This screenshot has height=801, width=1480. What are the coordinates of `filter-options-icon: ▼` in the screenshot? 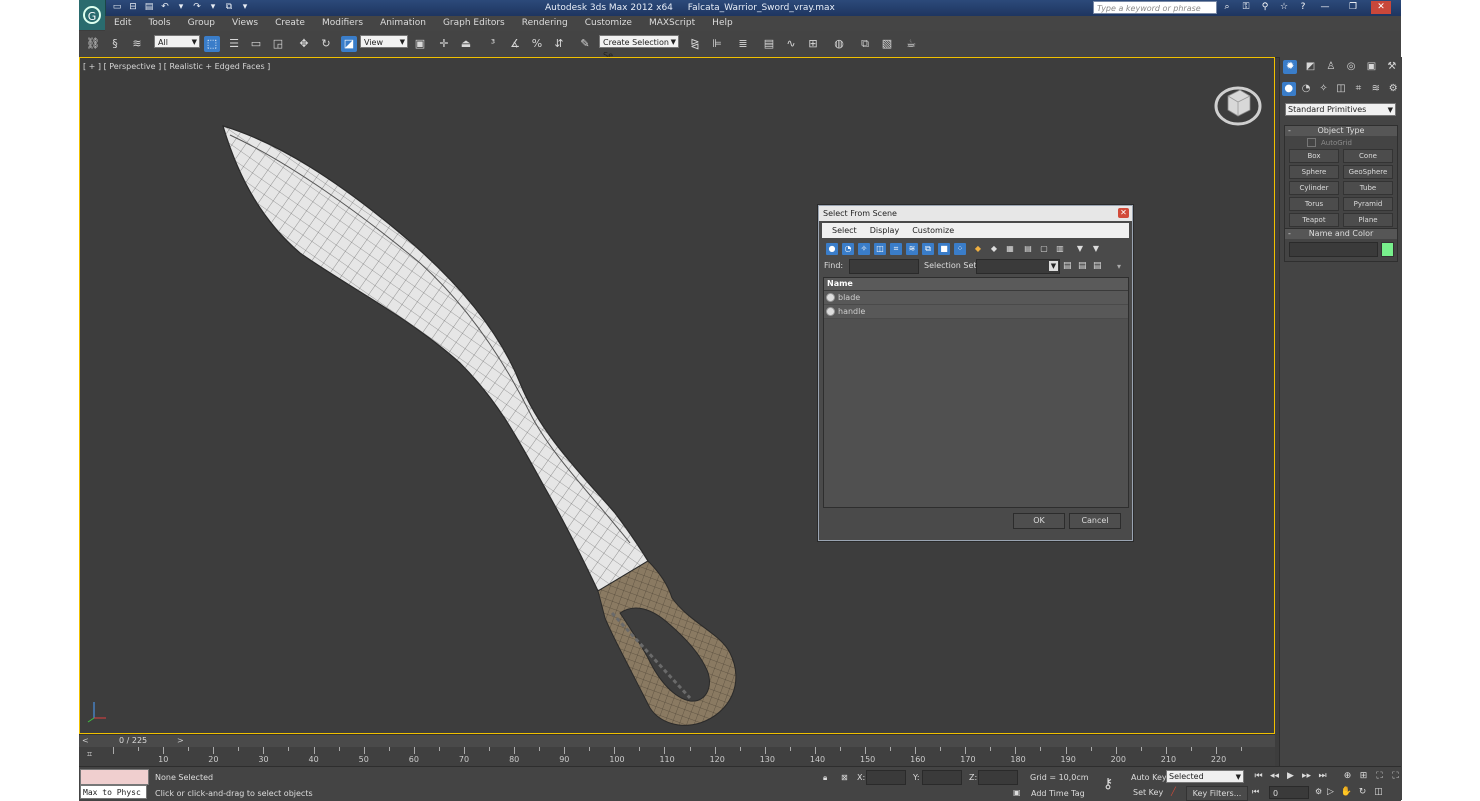 It's located at (1096, 249).